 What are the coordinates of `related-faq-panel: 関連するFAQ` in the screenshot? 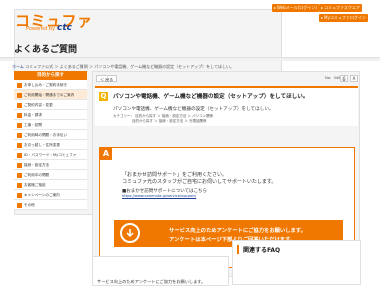 It's located at (296, 262).